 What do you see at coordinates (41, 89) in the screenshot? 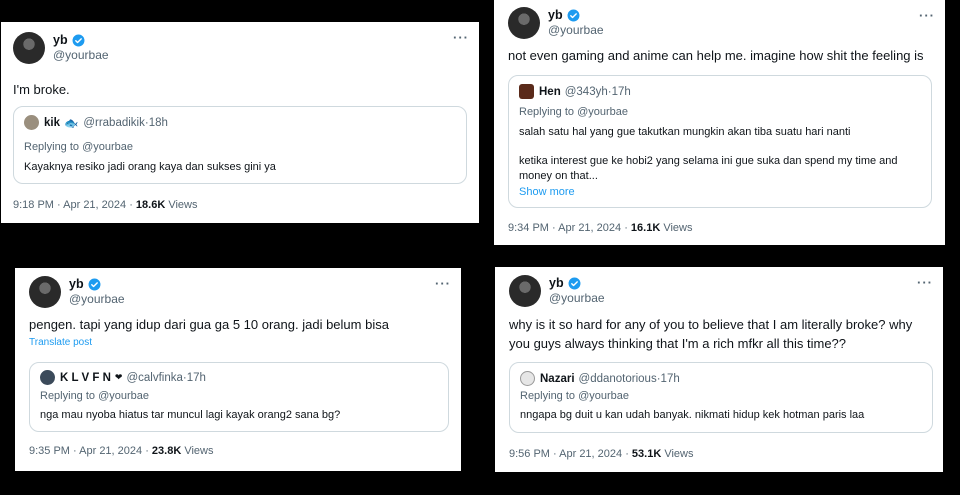
I see `tweet-text: I'm broke.` at bounding box center [41, 89].